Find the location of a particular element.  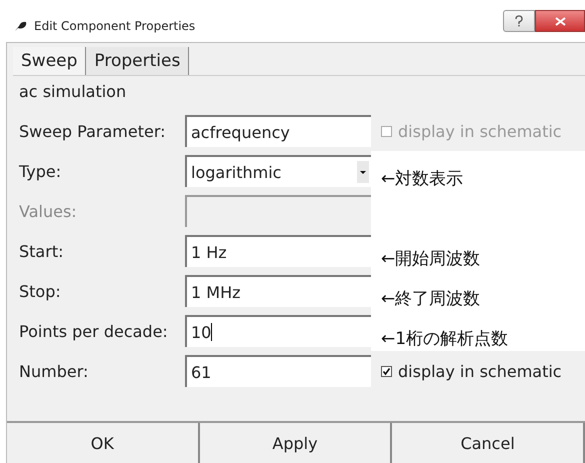

annotation-note: ←終了周波数 is located at coordinates (430, 299).